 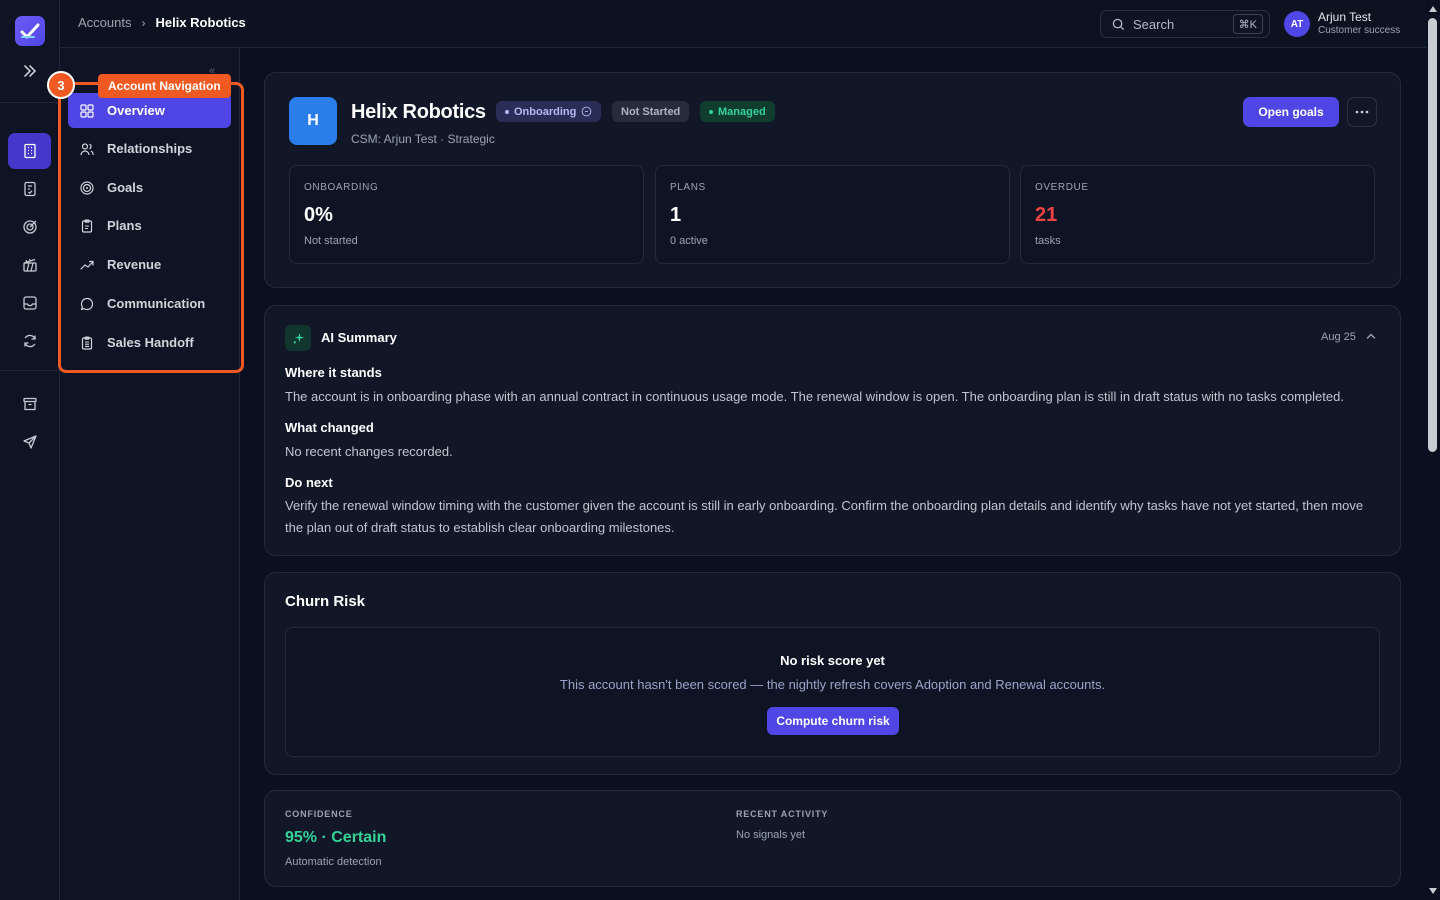 I want to click on rail-plans-button, so click(x=29, y=265).